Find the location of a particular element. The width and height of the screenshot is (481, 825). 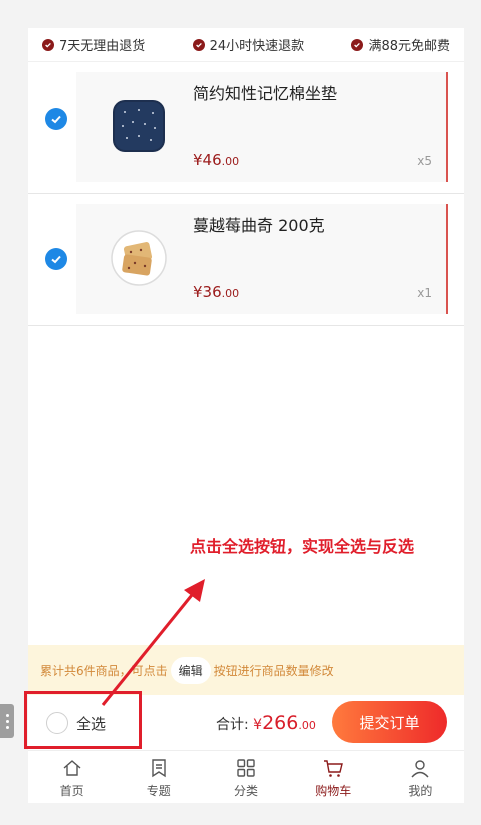

annotation-arrow is located at coordinates (153, 642).